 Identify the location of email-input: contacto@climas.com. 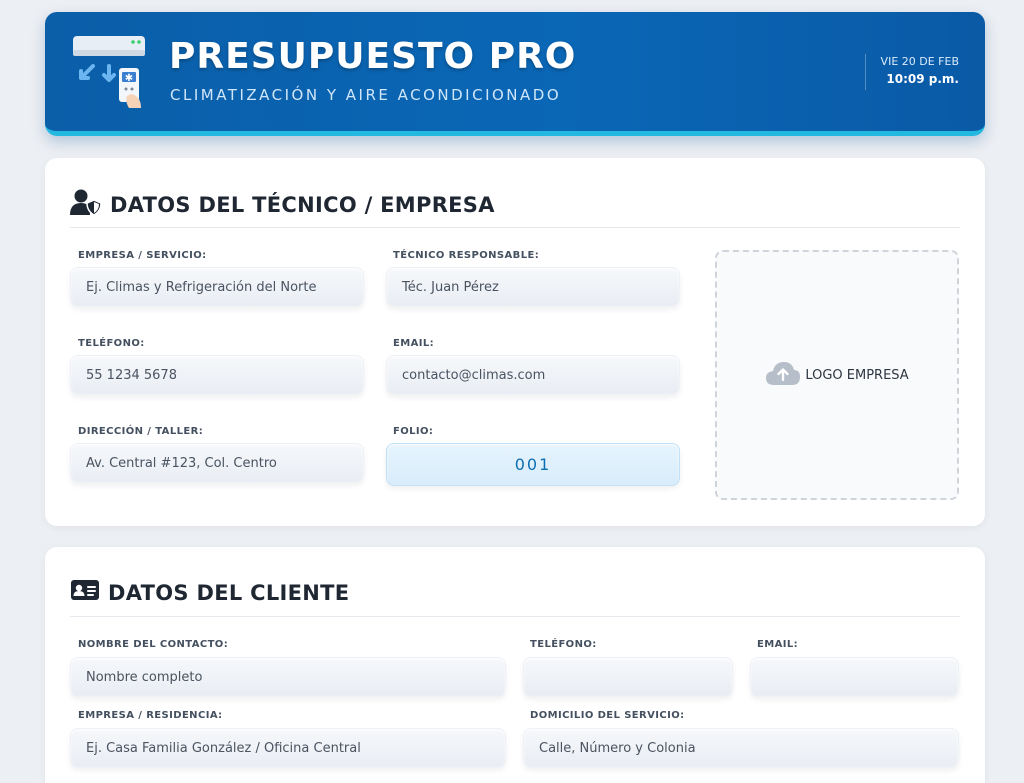
(533, 375).